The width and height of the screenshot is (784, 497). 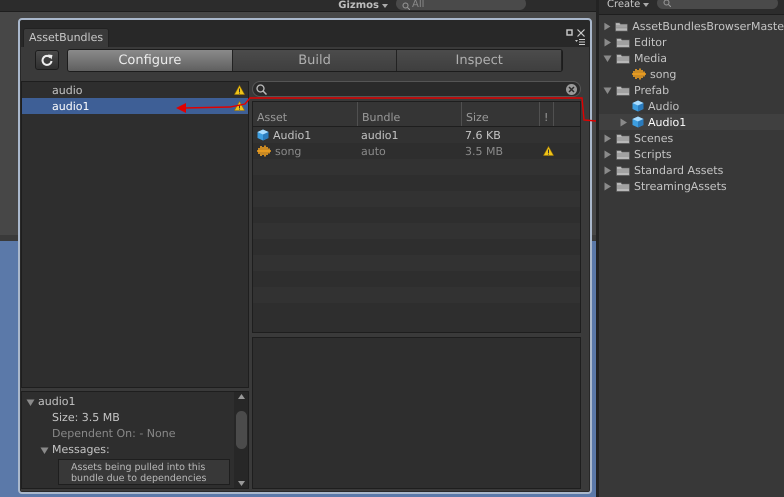 I want to click on scrollbar, so click(x=241, y=440).